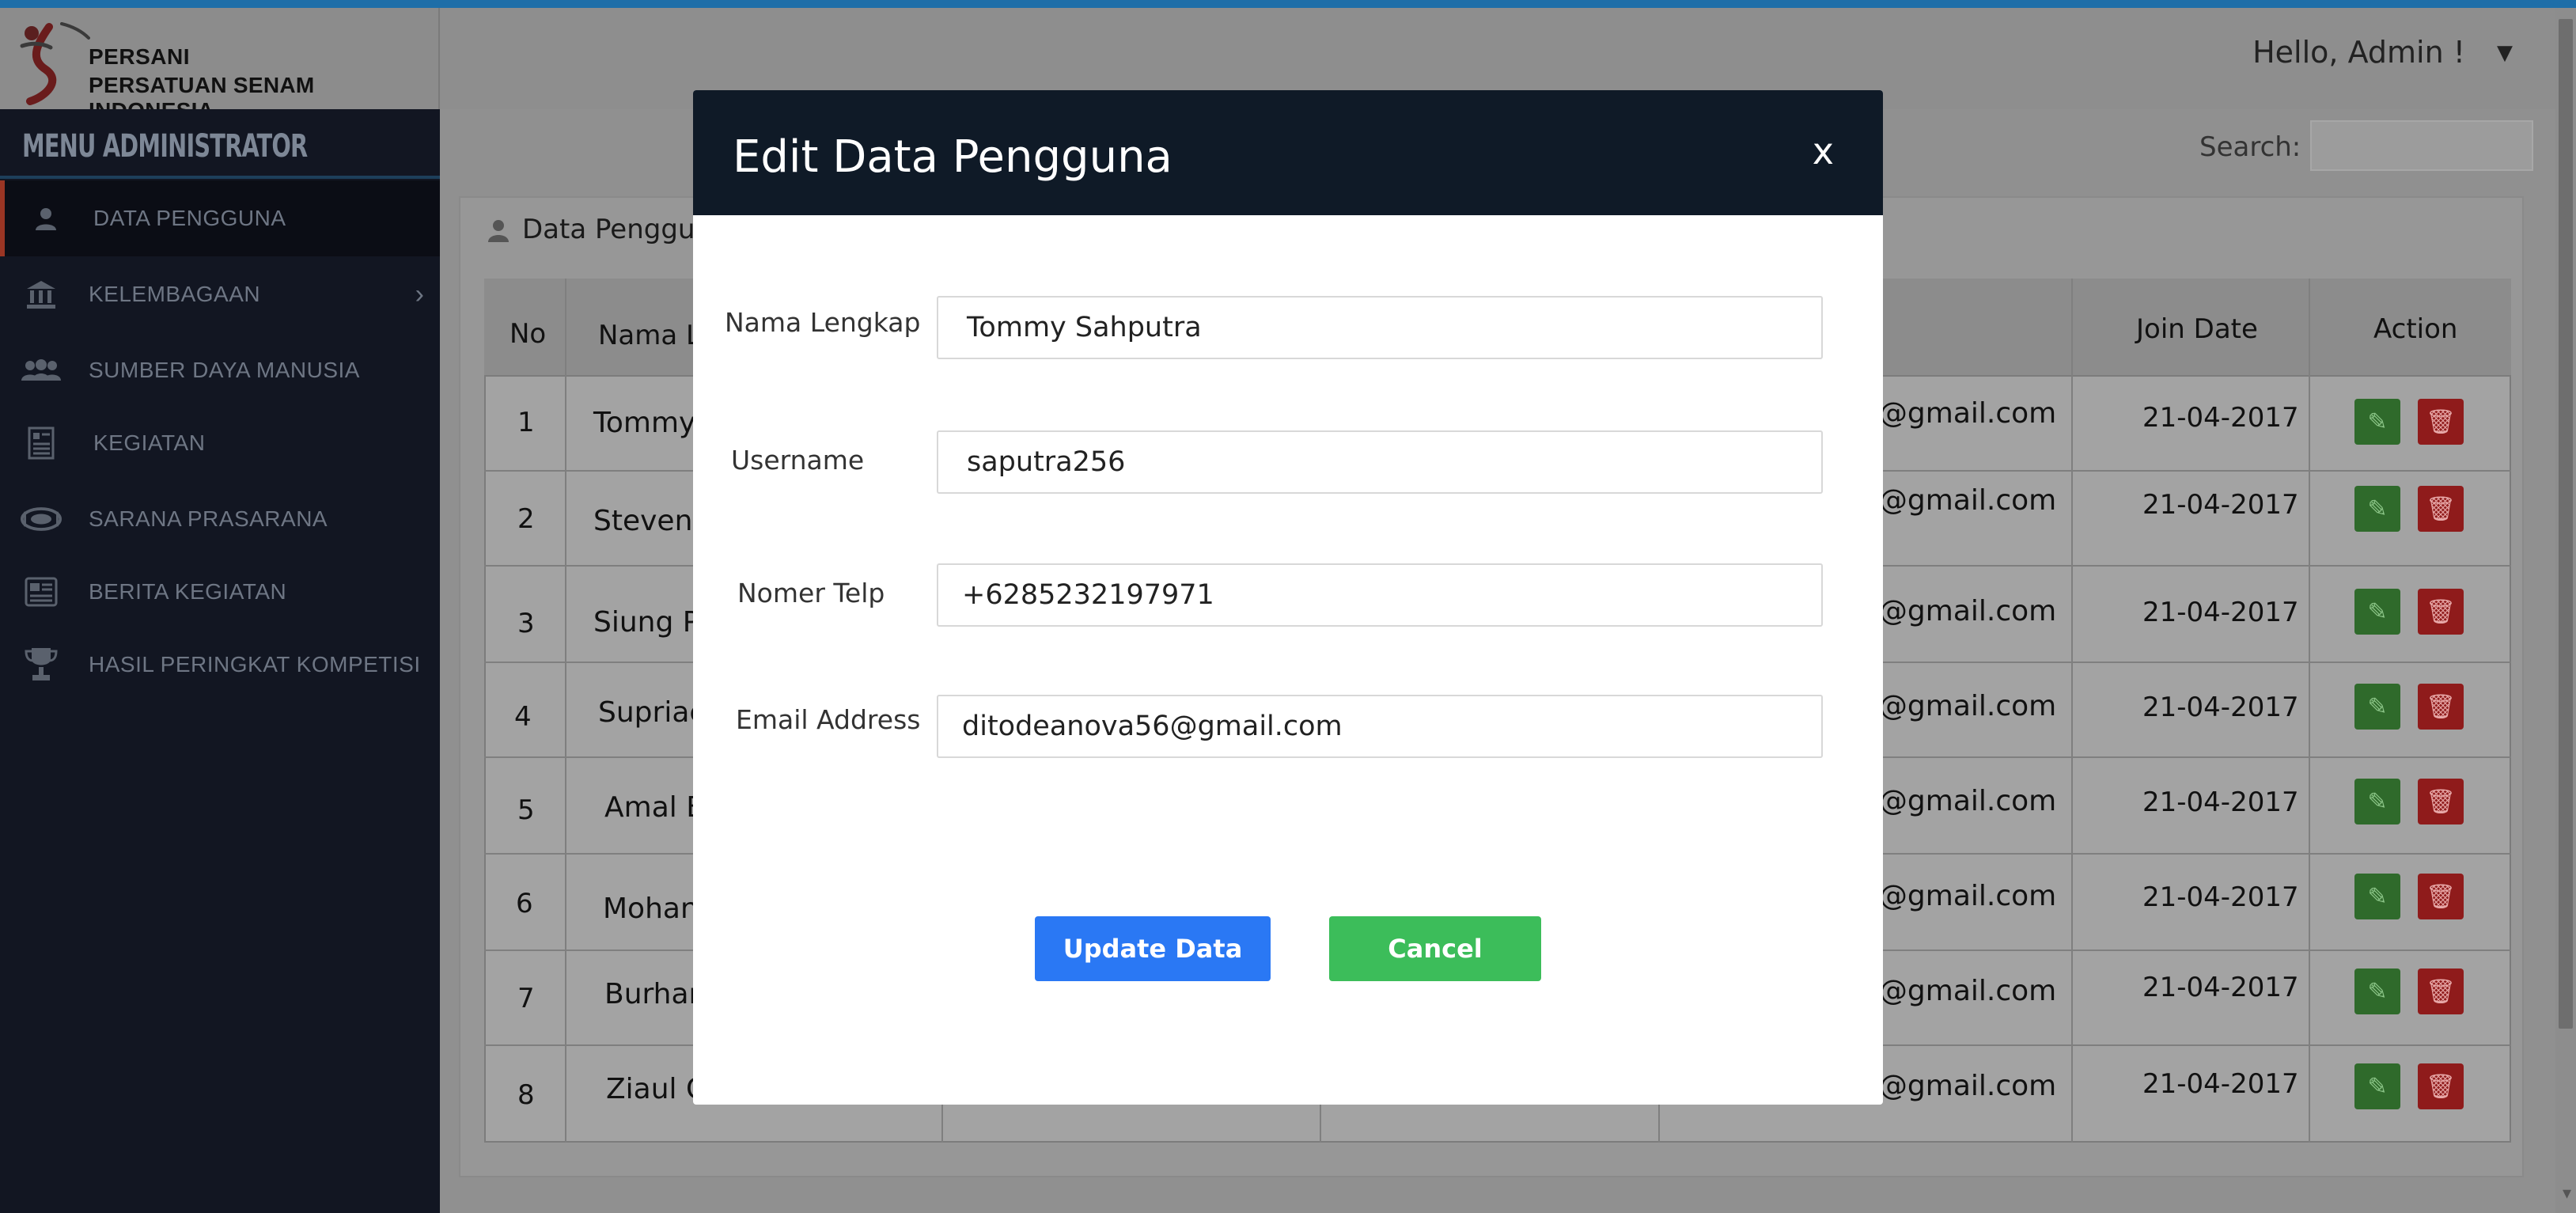  What do you see at coordinates (2358, 53) in the screenshot?
I see `user-greeting: Hello, Admin !` at bounding box center [2358, 53].